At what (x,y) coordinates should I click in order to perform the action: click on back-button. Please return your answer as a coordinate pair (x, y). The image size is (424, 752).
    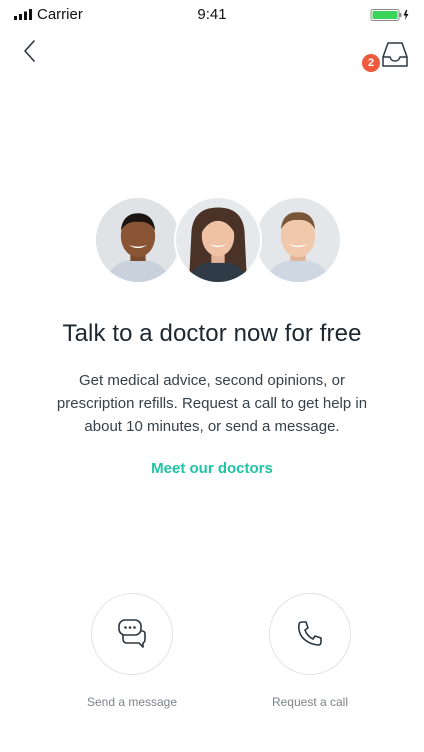
    Looking at the image, I should click on (30, 51).